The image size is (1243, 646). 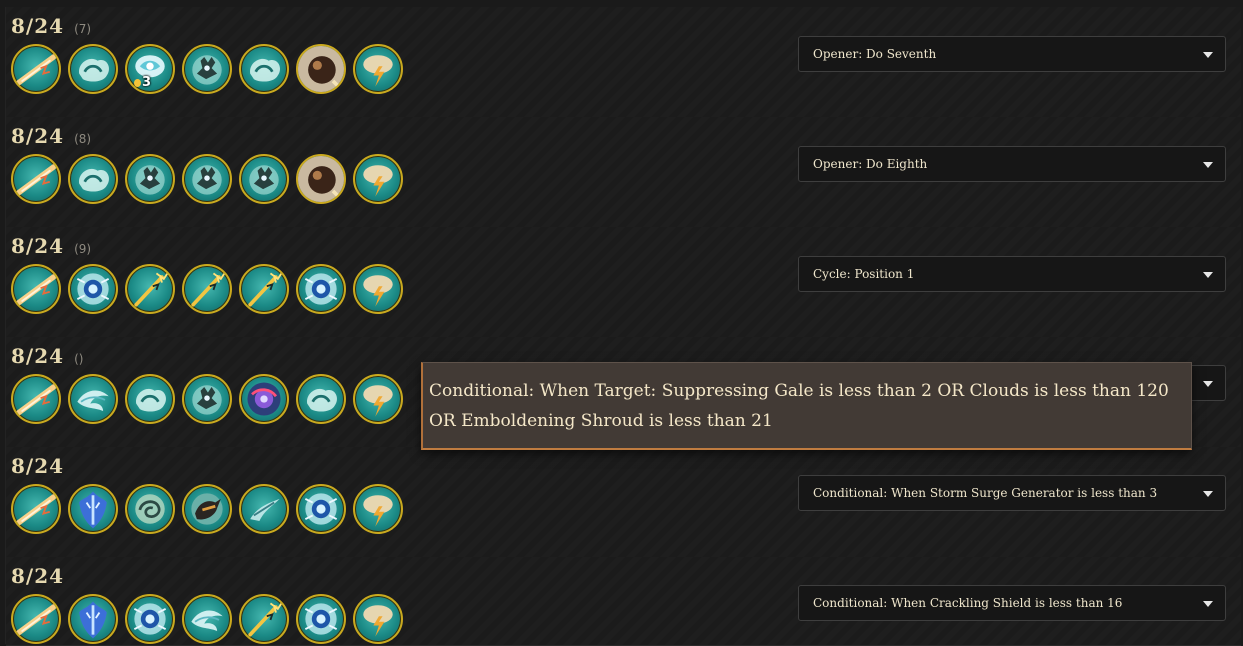 I want to click on row-index: (8), so click(x=83, y=139).